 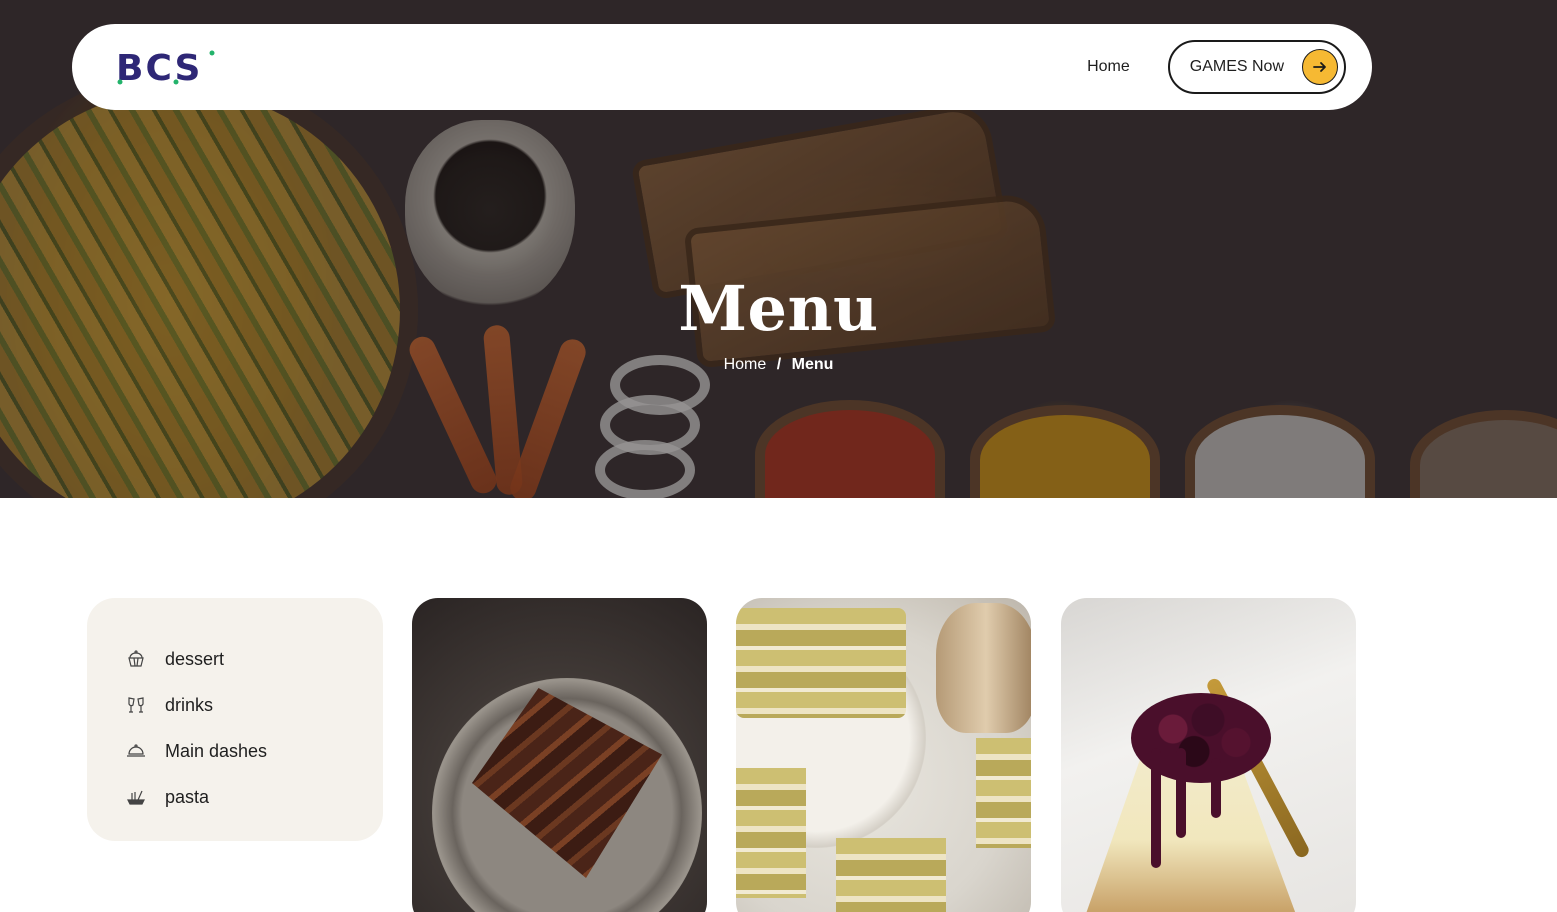 What do you see at coordinates (1320, 67) in the screenshot?
I see `arrow-right-icon` at bounding box center [1320, 67].